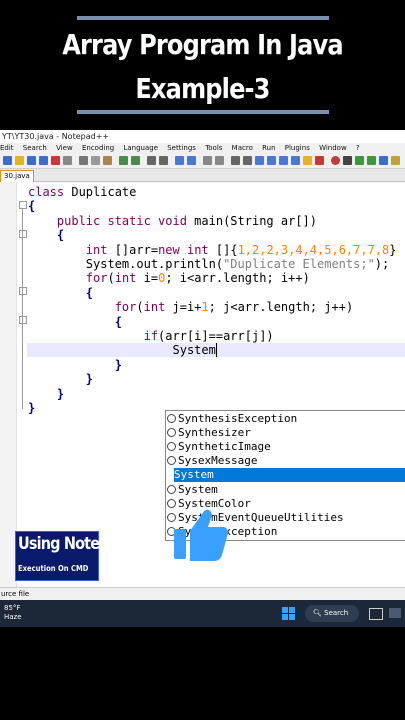 Image resolution: width=405 pixels, height=720 pixels. I want to click on folder-workspace-icon, so click(307, 160).